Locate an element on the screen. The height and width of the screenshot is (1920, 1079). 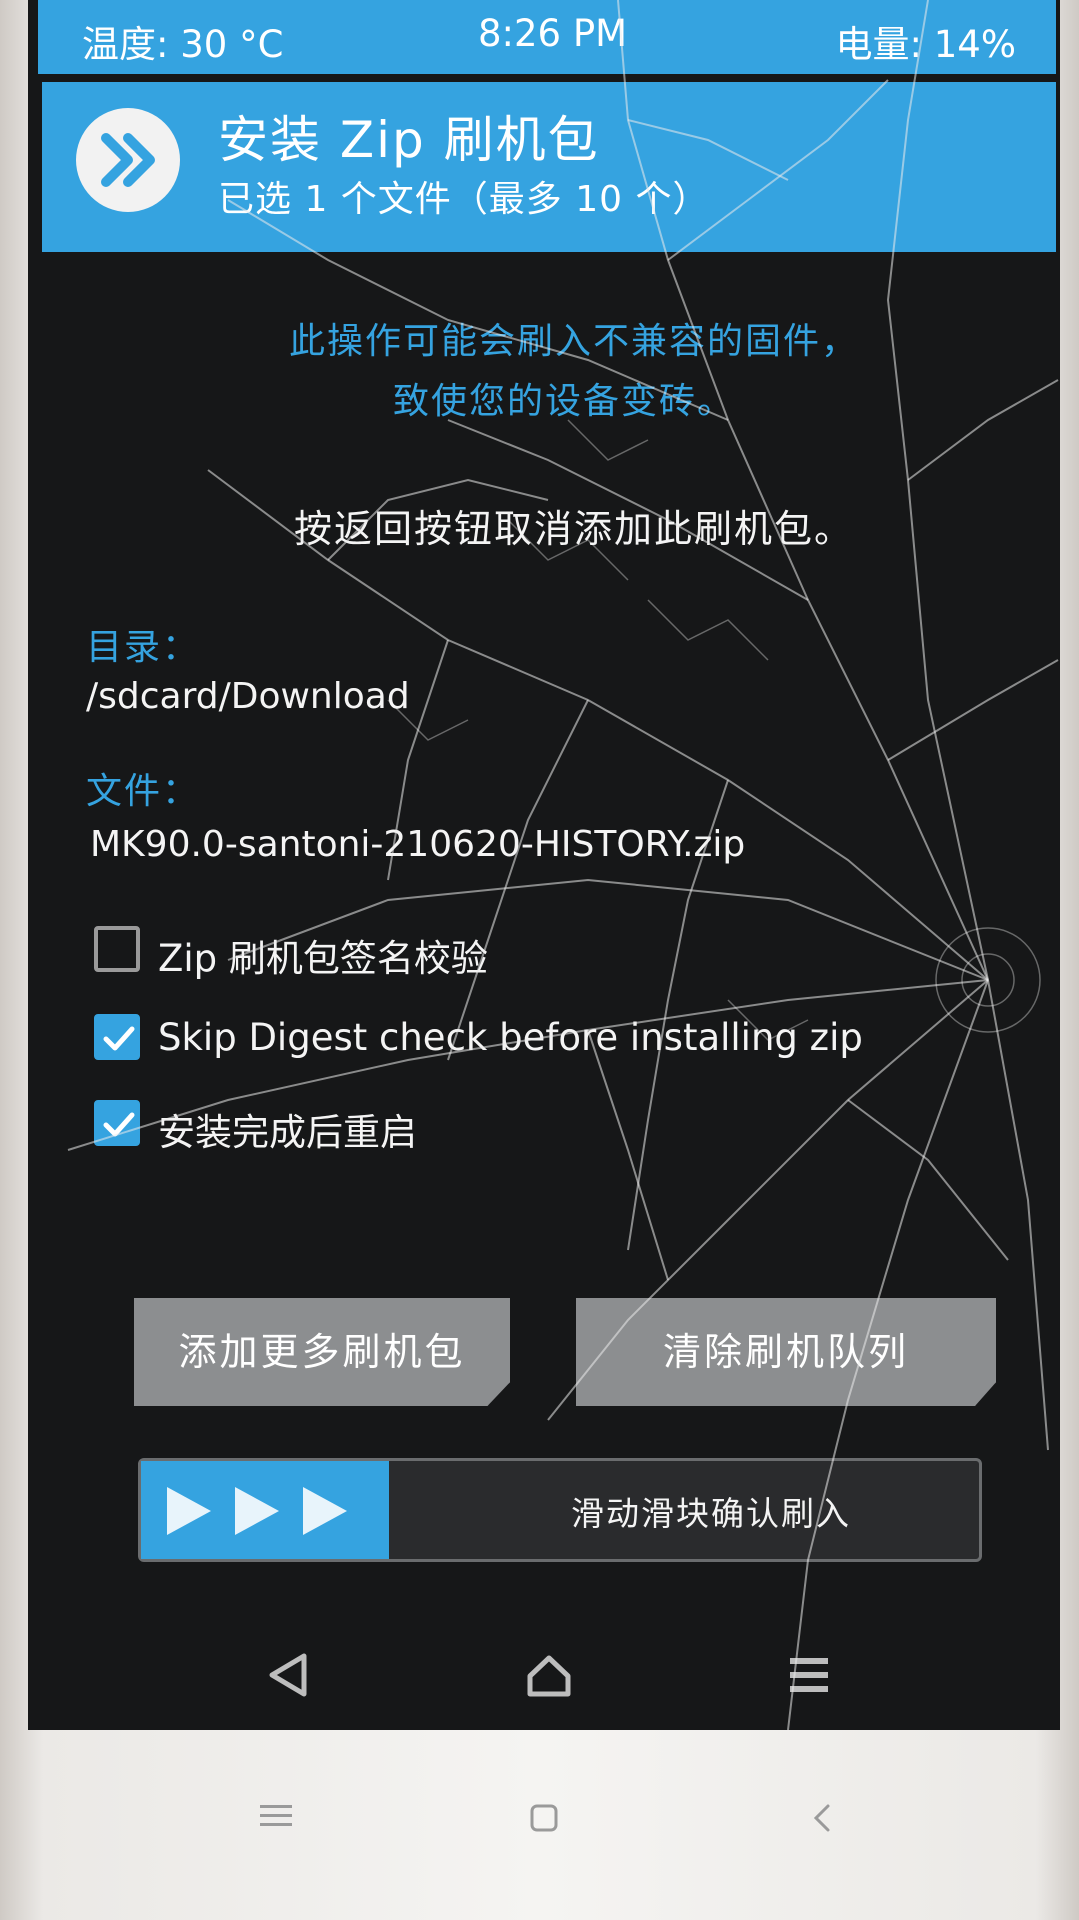
clear-zip-queue-button: 清除刷机队列 is located at coordinates (786, 1352).